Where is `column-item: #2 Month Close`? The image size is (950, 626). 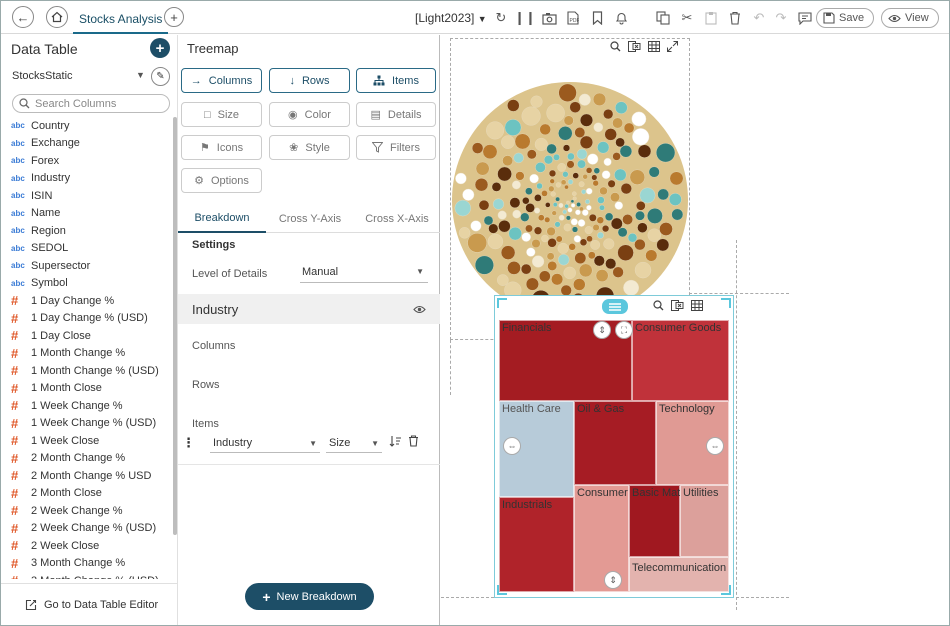
column-item: #2 Month Close is located at coordinates (87, 494).